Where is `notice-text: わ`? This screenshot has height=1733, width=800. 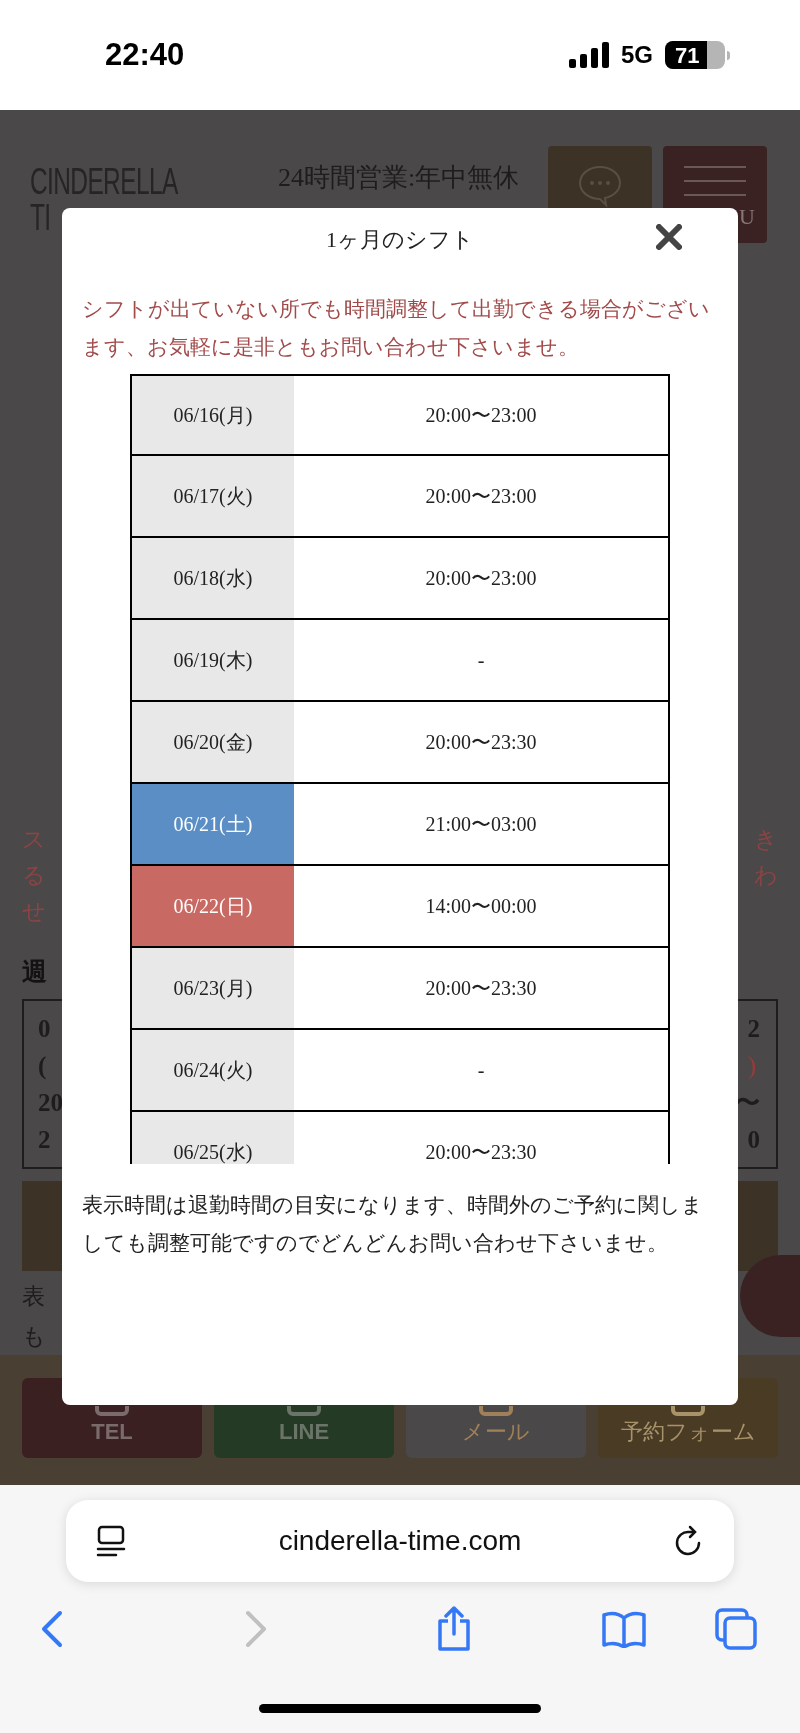
notice-text: わ is located at coordinates (766, 876).